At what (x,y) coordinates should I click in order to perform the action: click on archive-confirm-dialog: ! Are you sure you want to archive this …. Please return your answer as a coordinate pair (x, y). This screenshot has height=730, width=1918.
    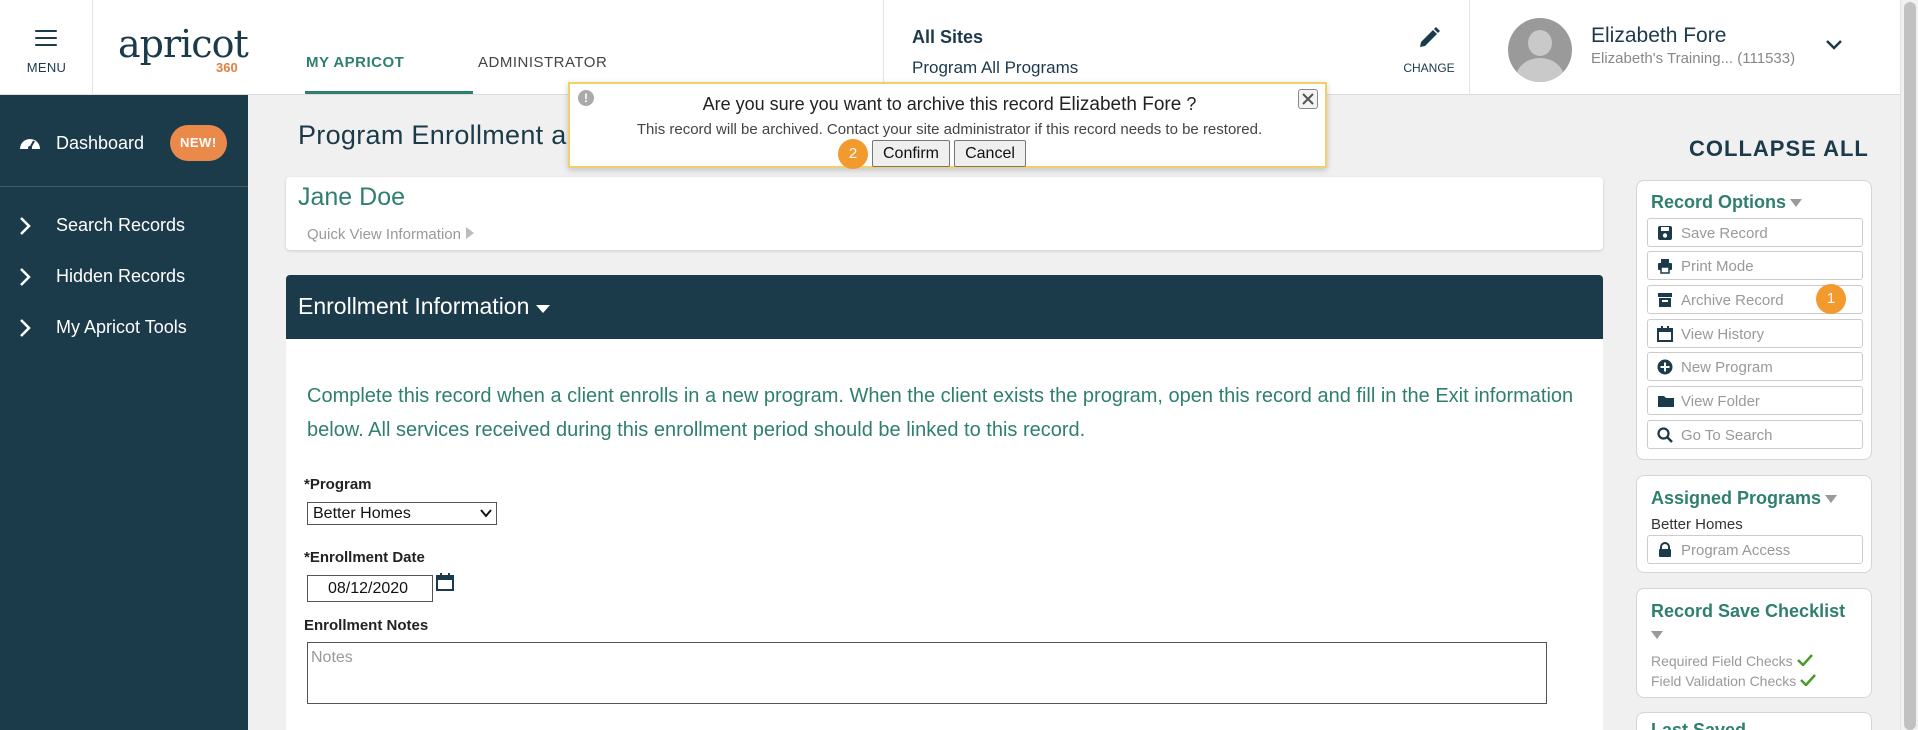
    Looking at the image, I should click on (947, 125).